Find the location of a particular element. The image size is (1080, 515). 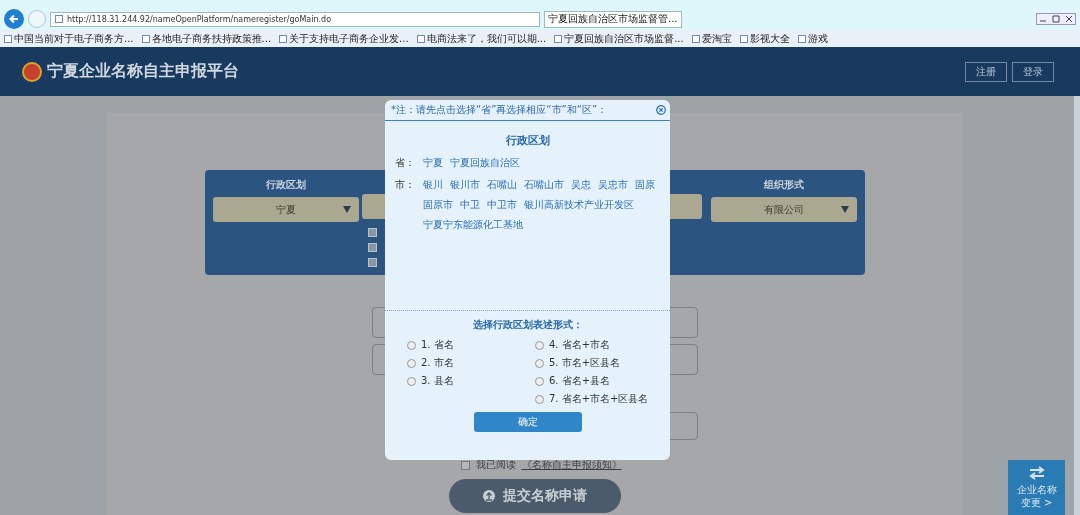

bookmark-link: 爱淘宝 is located at coordinates (711, 38).